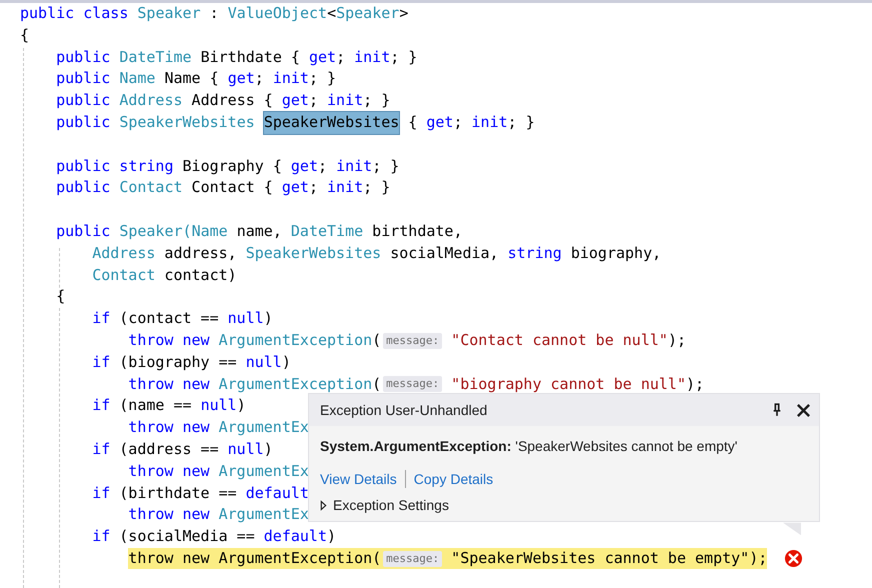  I want to click on exception-message: System.ArgumentException: 'SpeakerWebsites cannot be empty', so click(529, 446).